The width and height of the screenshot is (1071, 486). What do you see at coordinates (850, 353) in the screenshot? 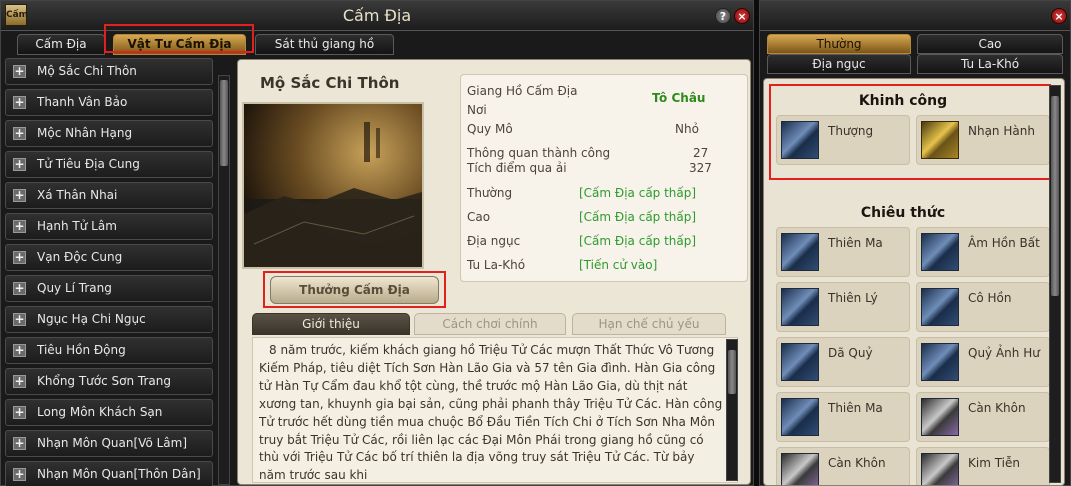
I see `skill-name: Dã Quỷ` at bounding box center [850, 353].